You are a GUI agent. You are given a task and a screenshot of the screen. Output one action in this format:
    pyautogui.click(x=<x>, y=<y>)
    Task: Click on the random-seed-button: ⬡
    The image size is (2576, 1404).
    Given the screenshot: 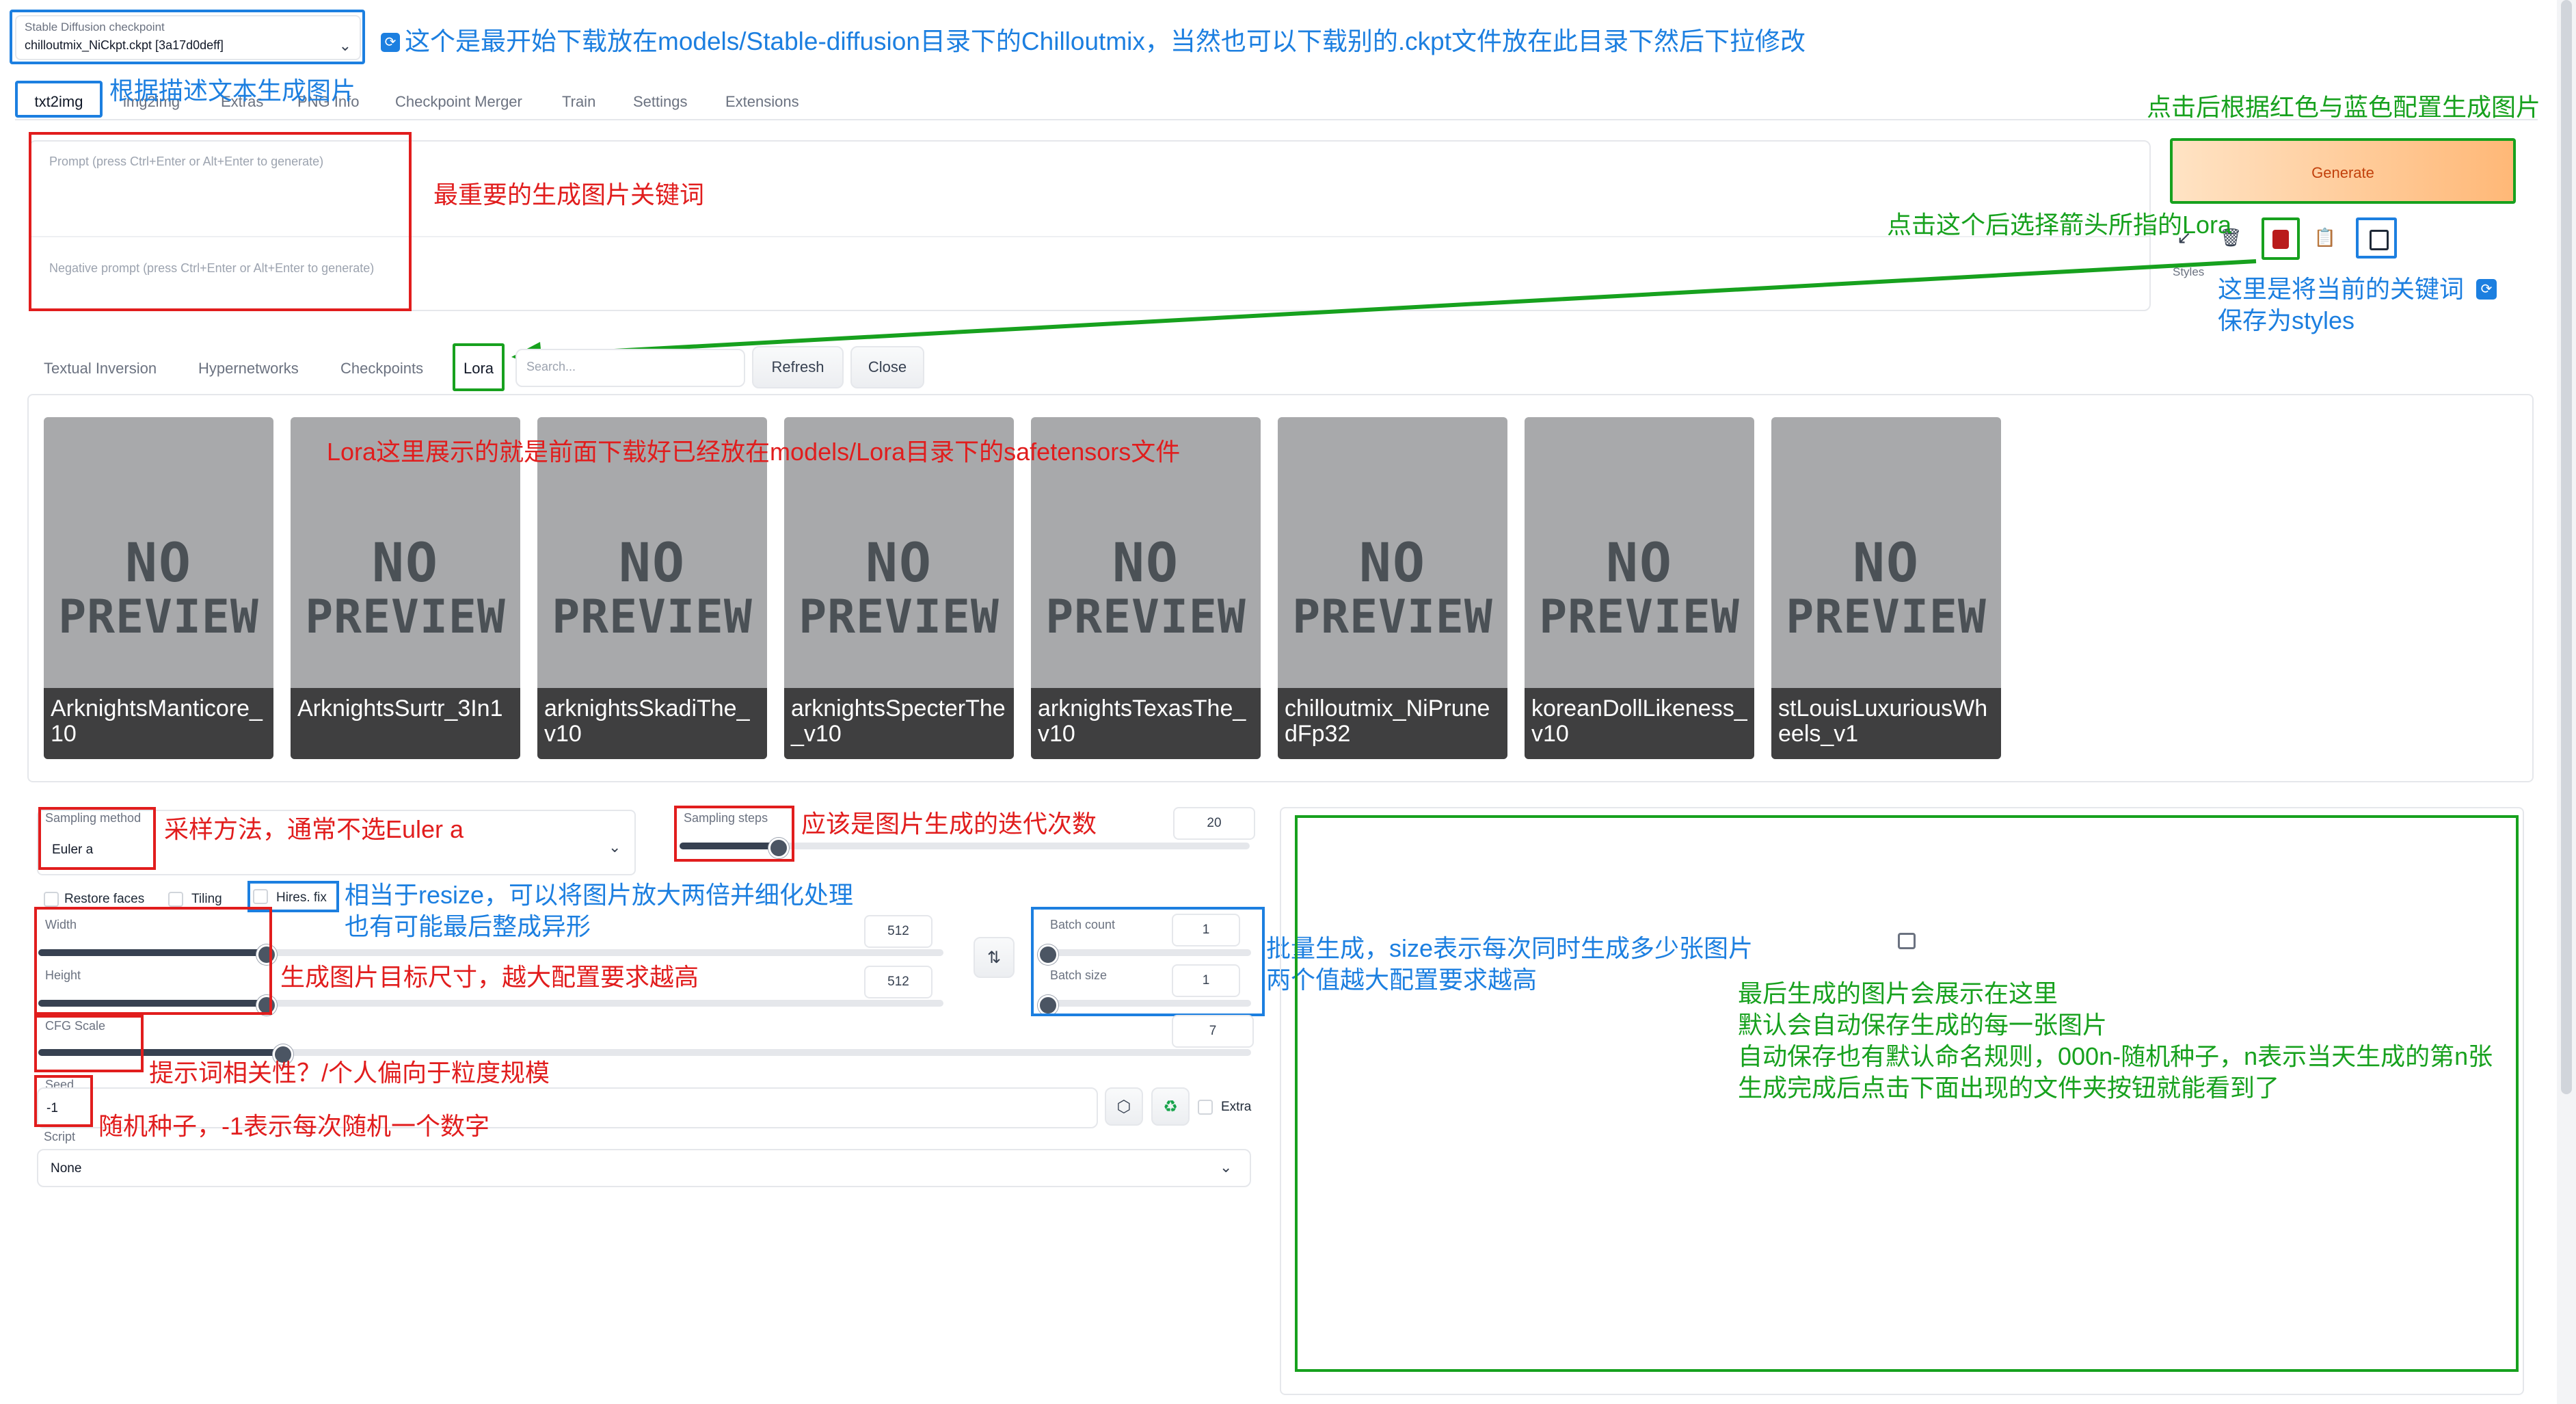 What is the action you would take?
    pyautogui.click(x=1124, y=1106)
    